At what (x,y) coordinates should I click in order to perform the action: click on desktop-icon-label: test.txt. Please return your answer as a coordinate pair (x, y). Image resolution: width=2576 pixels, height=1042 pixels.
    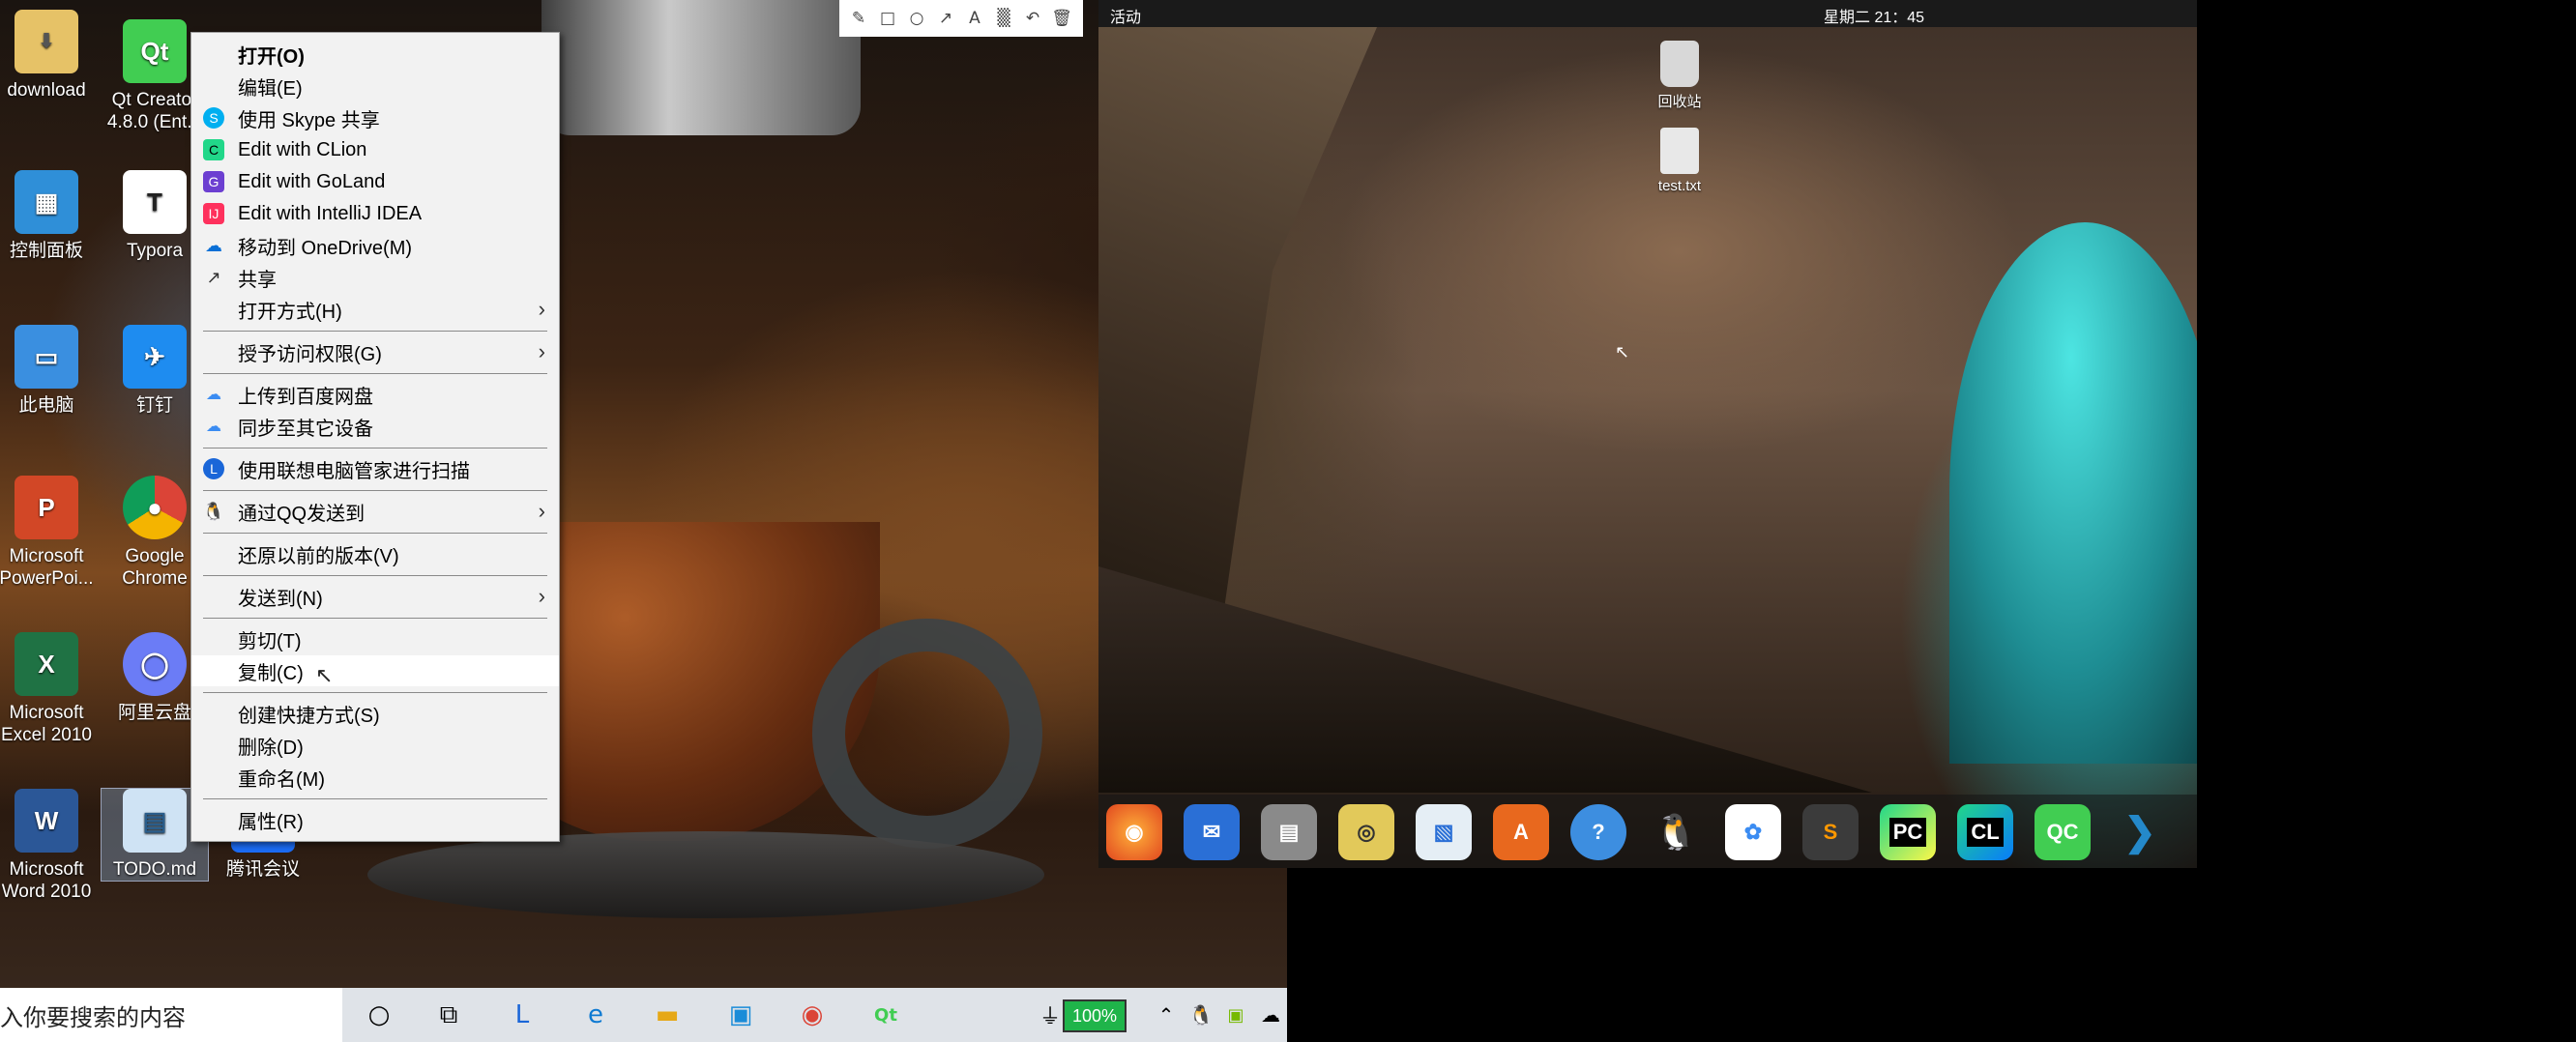
    Looking at the image, I should click on (1679, 186).